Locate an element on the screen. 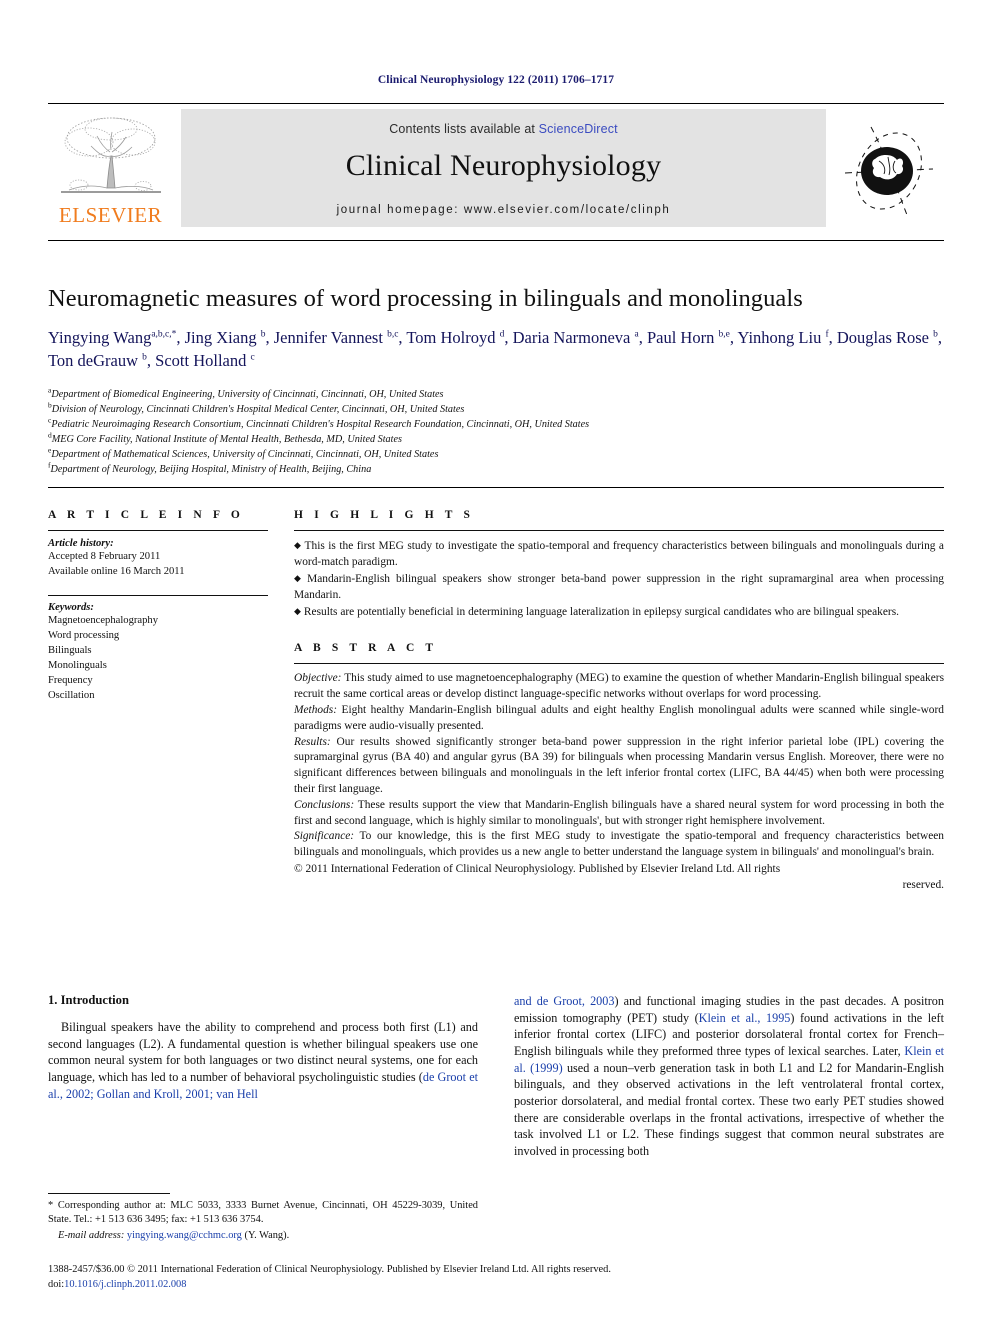  abstract-label: Objective: is located at coordinates (318, 678).